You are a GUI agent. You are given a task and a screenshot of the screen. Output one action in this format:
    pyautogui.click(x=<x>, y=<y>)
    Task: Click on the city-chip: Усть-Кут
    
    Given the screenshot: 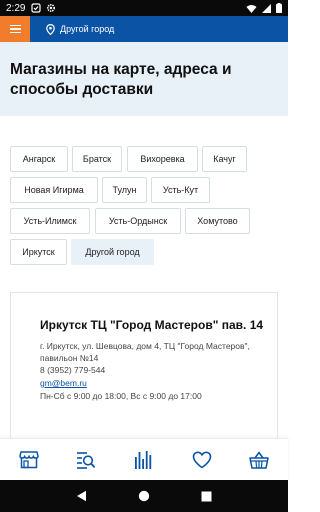 What is the action you would take?
    pyautogui.click(x=180, y=190)
    